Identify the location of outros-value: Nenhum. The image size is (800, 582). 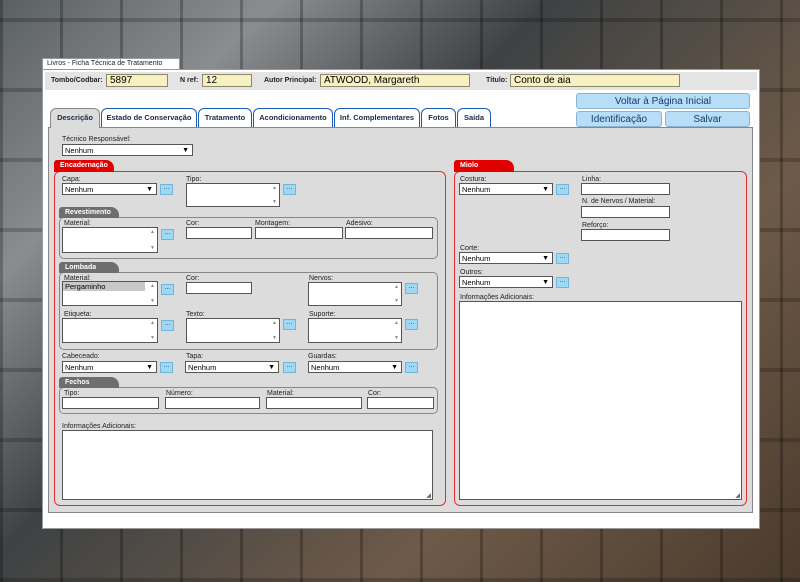
(476, 282).